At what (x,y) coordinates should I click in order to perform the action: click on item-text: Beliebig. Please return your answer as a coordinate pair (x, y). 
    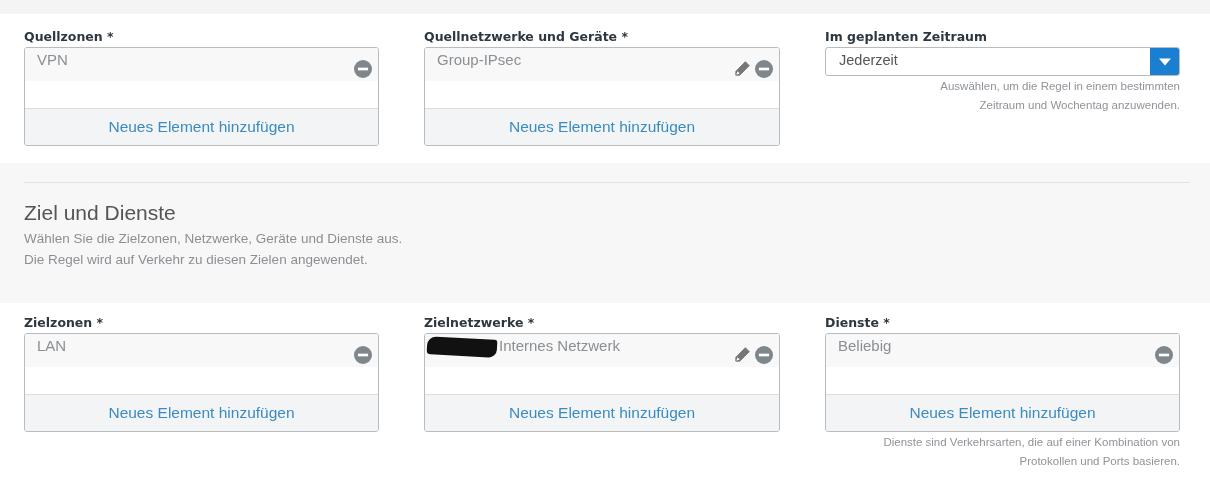
    Looking at the image, I should click on (865, 345).